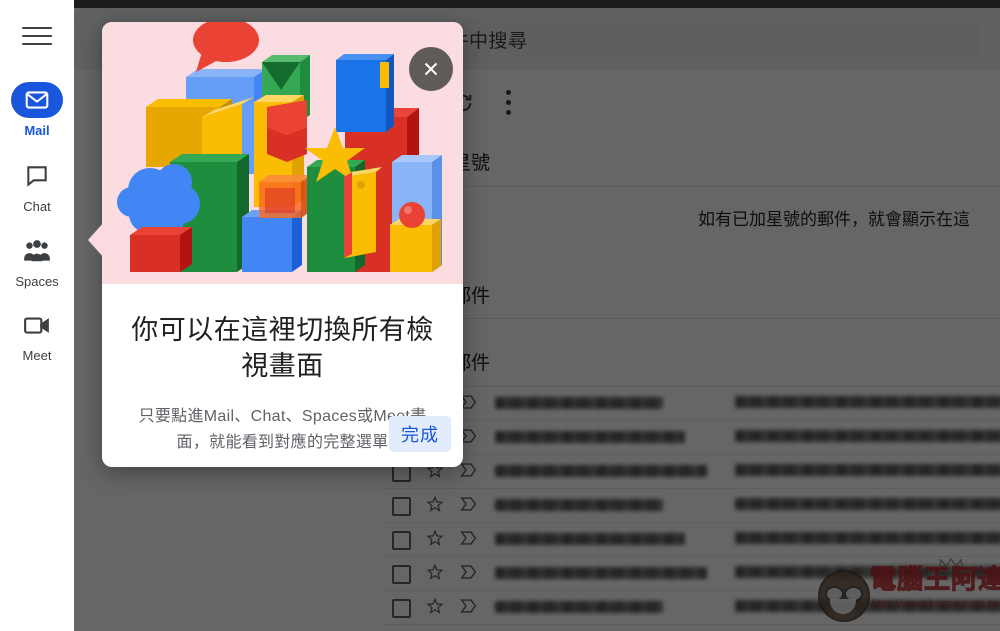 This screenshot has width=1000, height=631. What do you see at coordinates (37, 176) in the screenshot?
I see `chat-icon` at bounding box center [37, 176].